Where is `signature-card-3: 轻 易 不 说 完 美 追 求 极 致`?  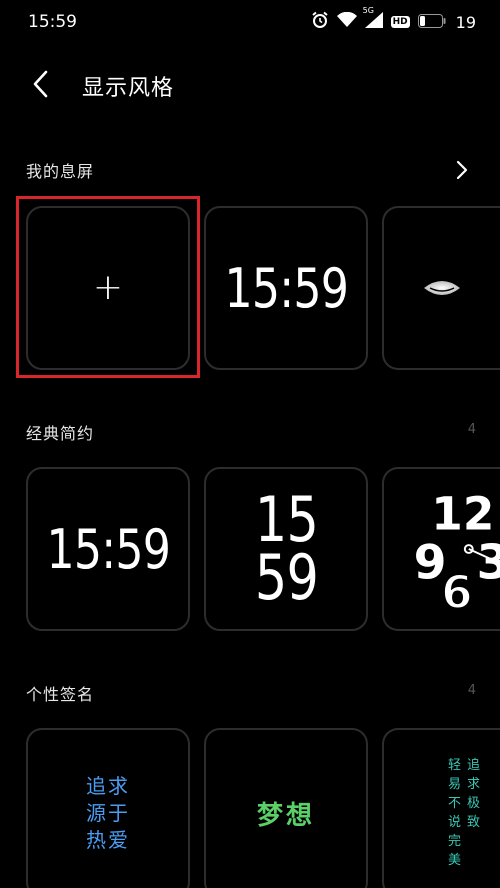
signature-card-3: 轻 易 不 说 完 美 追 求 极 致 is located at coordinates (441, 808).